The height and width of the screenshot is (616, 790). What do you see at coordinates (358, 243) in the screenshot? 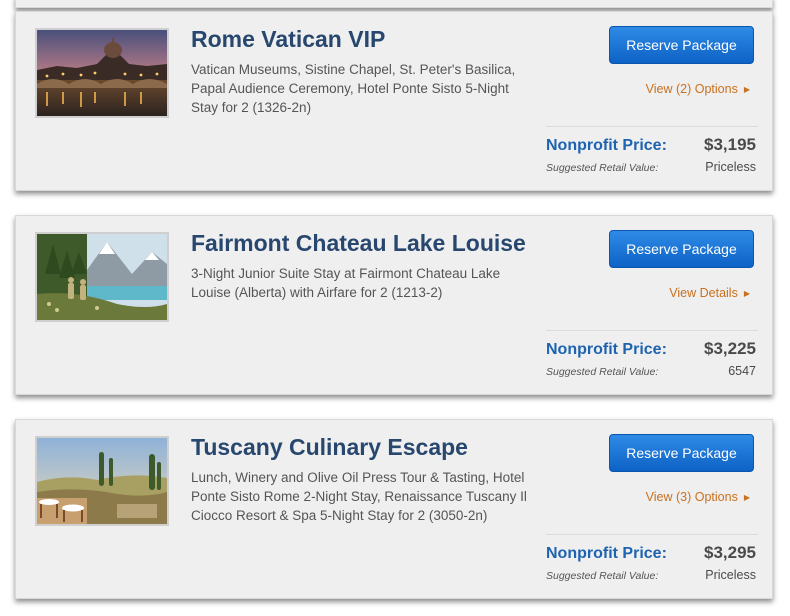
I see `package-title: Fairmont Chateau Lake Louise` at bounding box center [358, 243].